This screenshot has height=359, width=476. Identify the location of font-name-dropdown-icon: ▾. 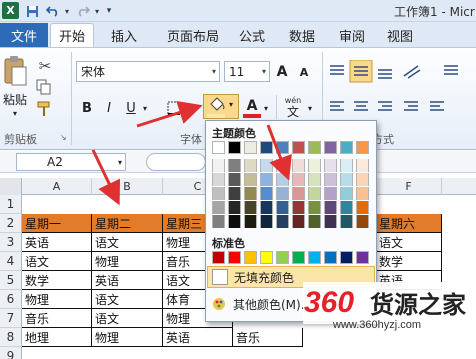
(214, 71).